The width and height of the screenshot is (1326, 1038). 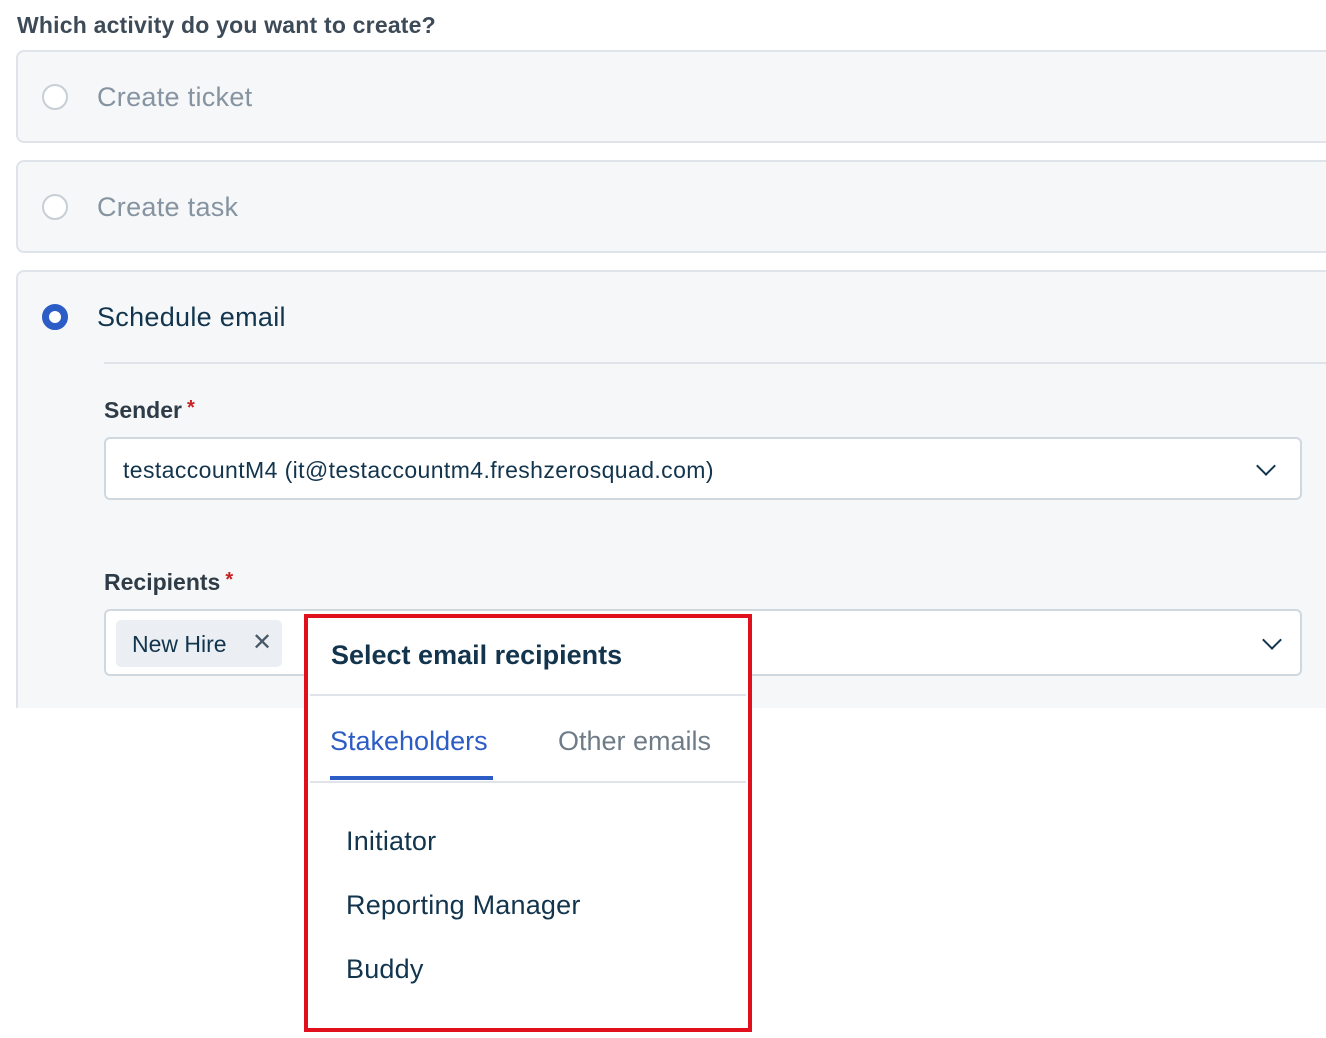 I want to click on option-create-task: Create task, so click(x=671, y=206).